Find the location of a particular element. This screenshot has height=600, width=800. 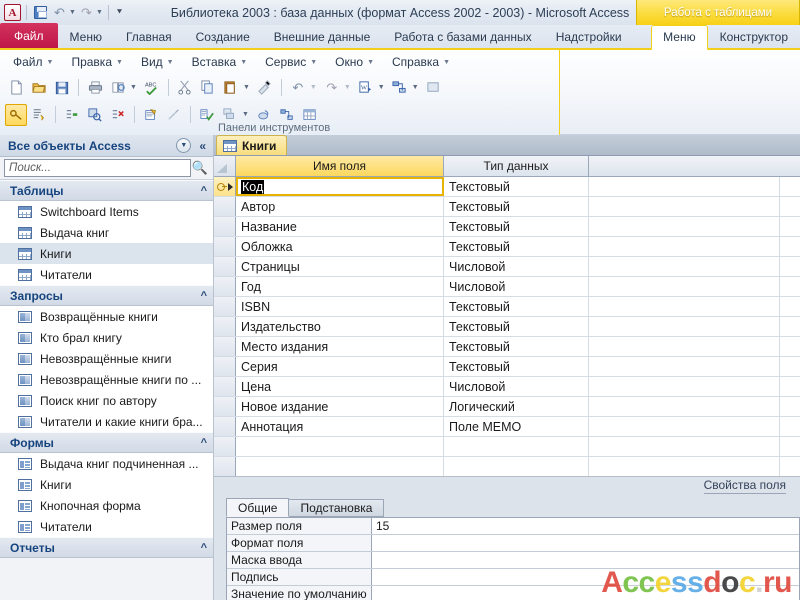

tab-ctx-menu: Меню is located at coordinates (679, 37).